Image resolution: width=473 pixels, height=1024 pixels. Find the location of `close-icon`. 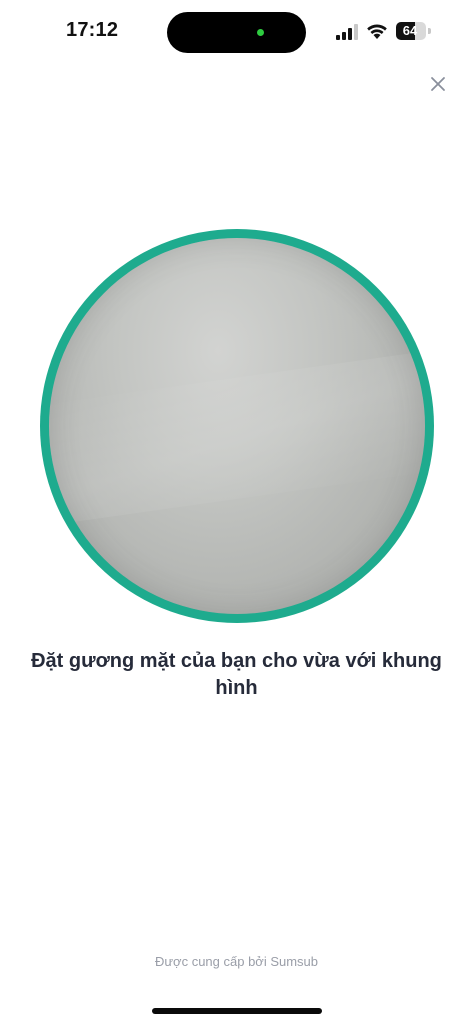

close-icon is located at coordinates (438, 84).